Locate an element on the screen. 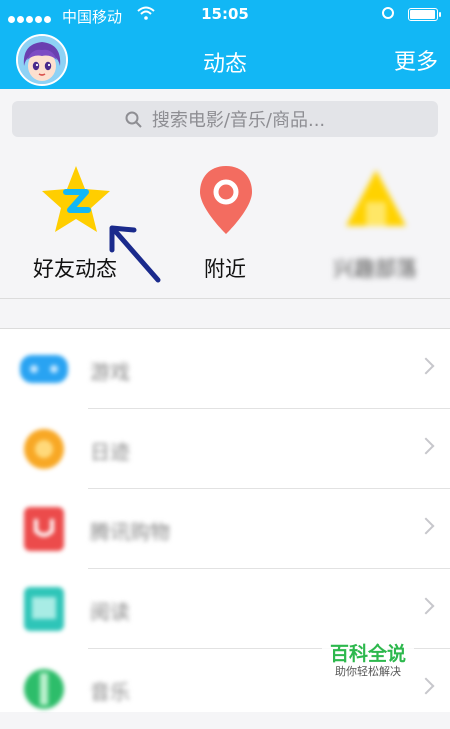 The image size is (450, 729). page-title: 动态 is located at coordinates (224, 64).